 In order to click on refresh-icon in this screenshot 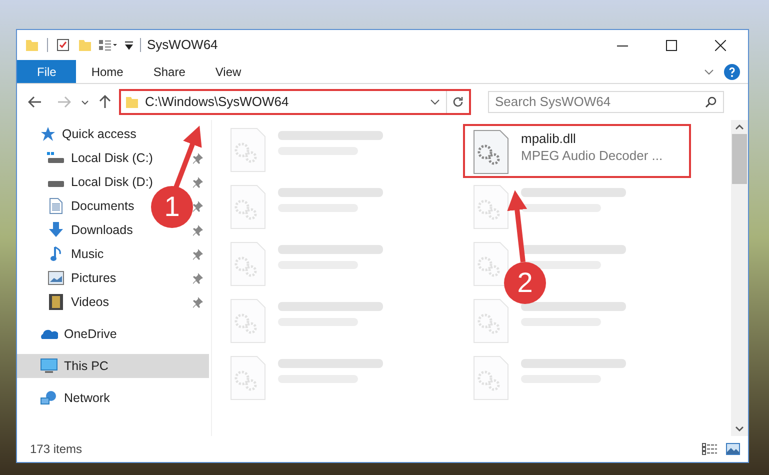, I will do `click(458, 102)`.